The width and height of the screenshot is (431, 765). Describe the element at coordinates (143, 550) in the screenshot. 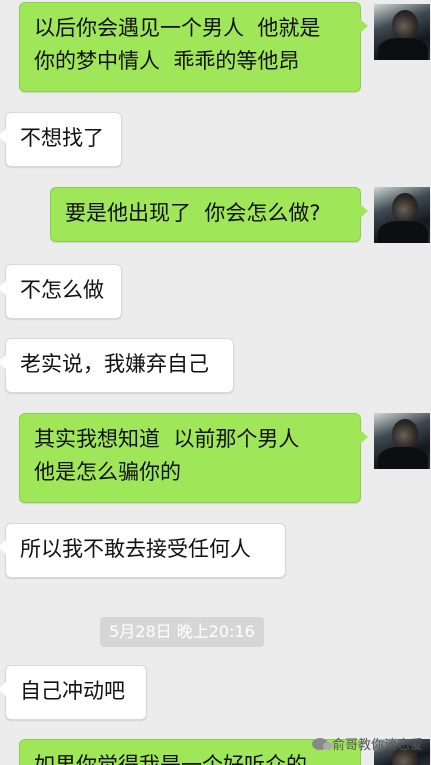

I see `message-bubble-incoming: 所以我不敢去接受任何人` at that location.